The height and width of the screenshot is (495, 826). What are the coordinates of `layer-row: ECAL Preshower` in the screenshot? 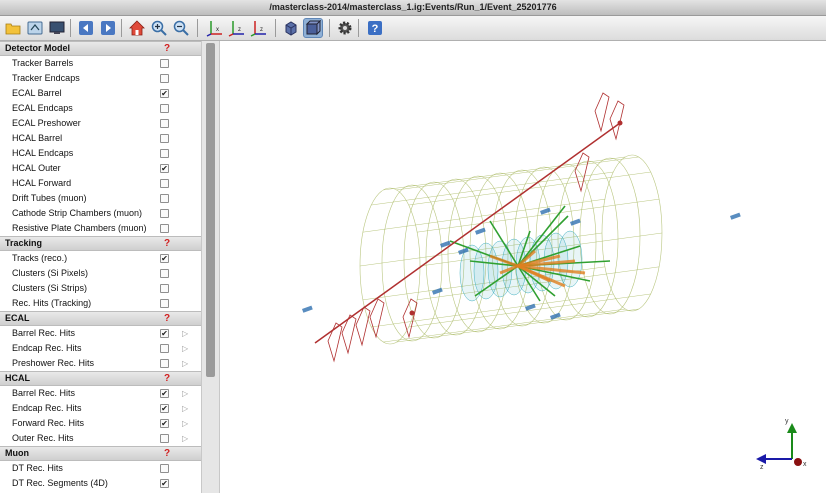 It's located at (100, 123).